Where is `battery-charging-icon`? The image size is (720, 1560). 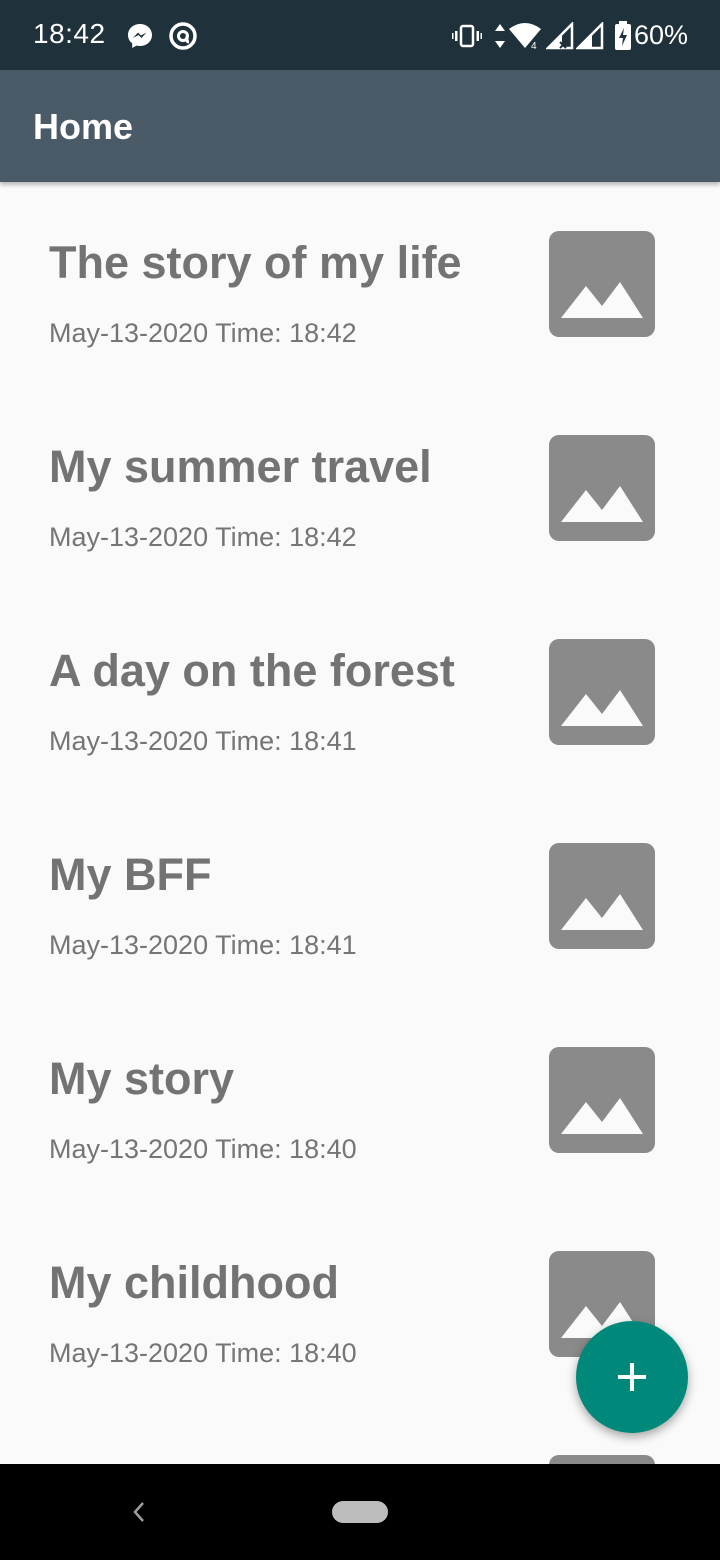
battery-charging-icon is located at coordinates (623, 38).